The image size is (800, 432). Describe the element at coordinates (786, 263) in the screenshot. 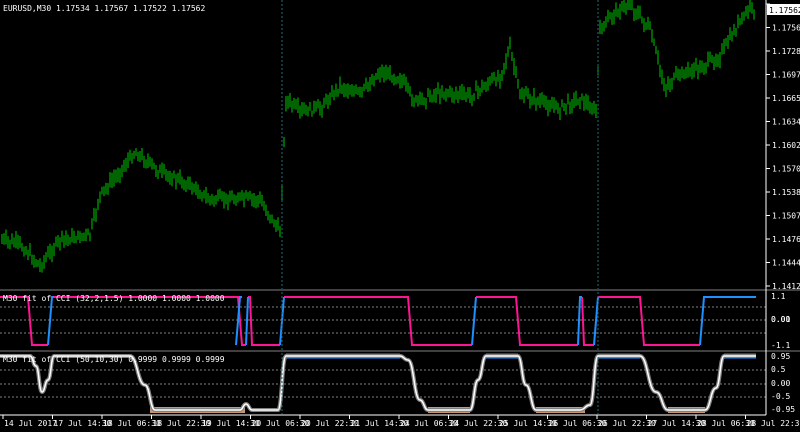

I see `price-tick-label: 1.14447` at that location.